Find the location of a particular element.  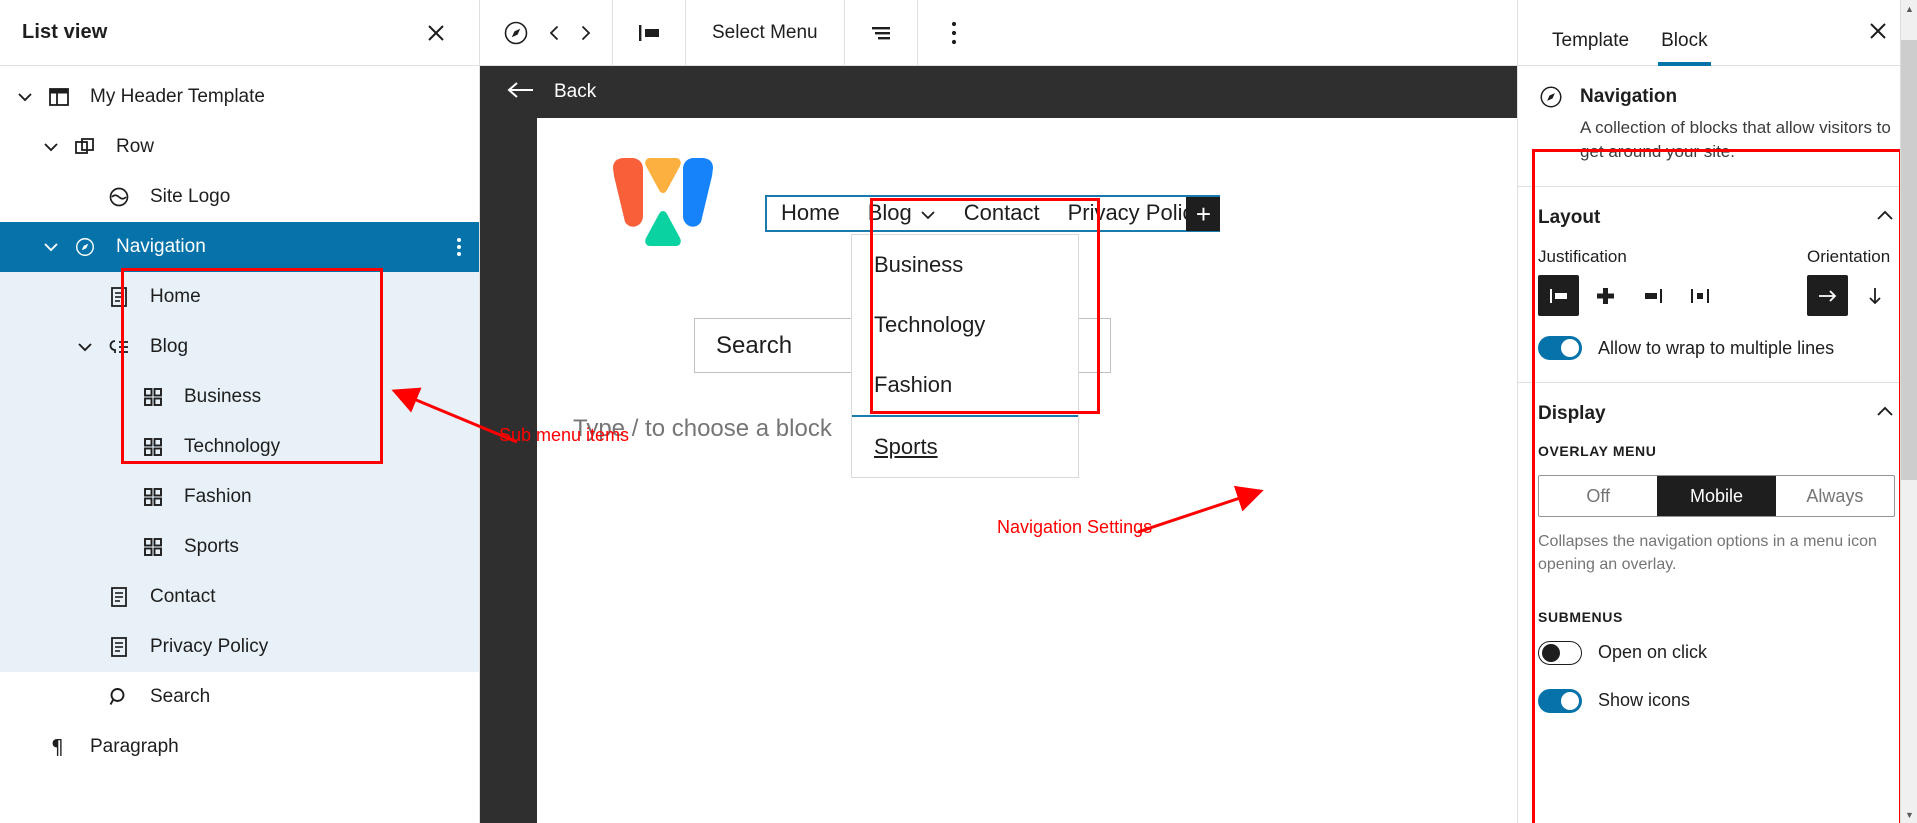

nav-item-label: Contact is located at coordinates (1001, 212).